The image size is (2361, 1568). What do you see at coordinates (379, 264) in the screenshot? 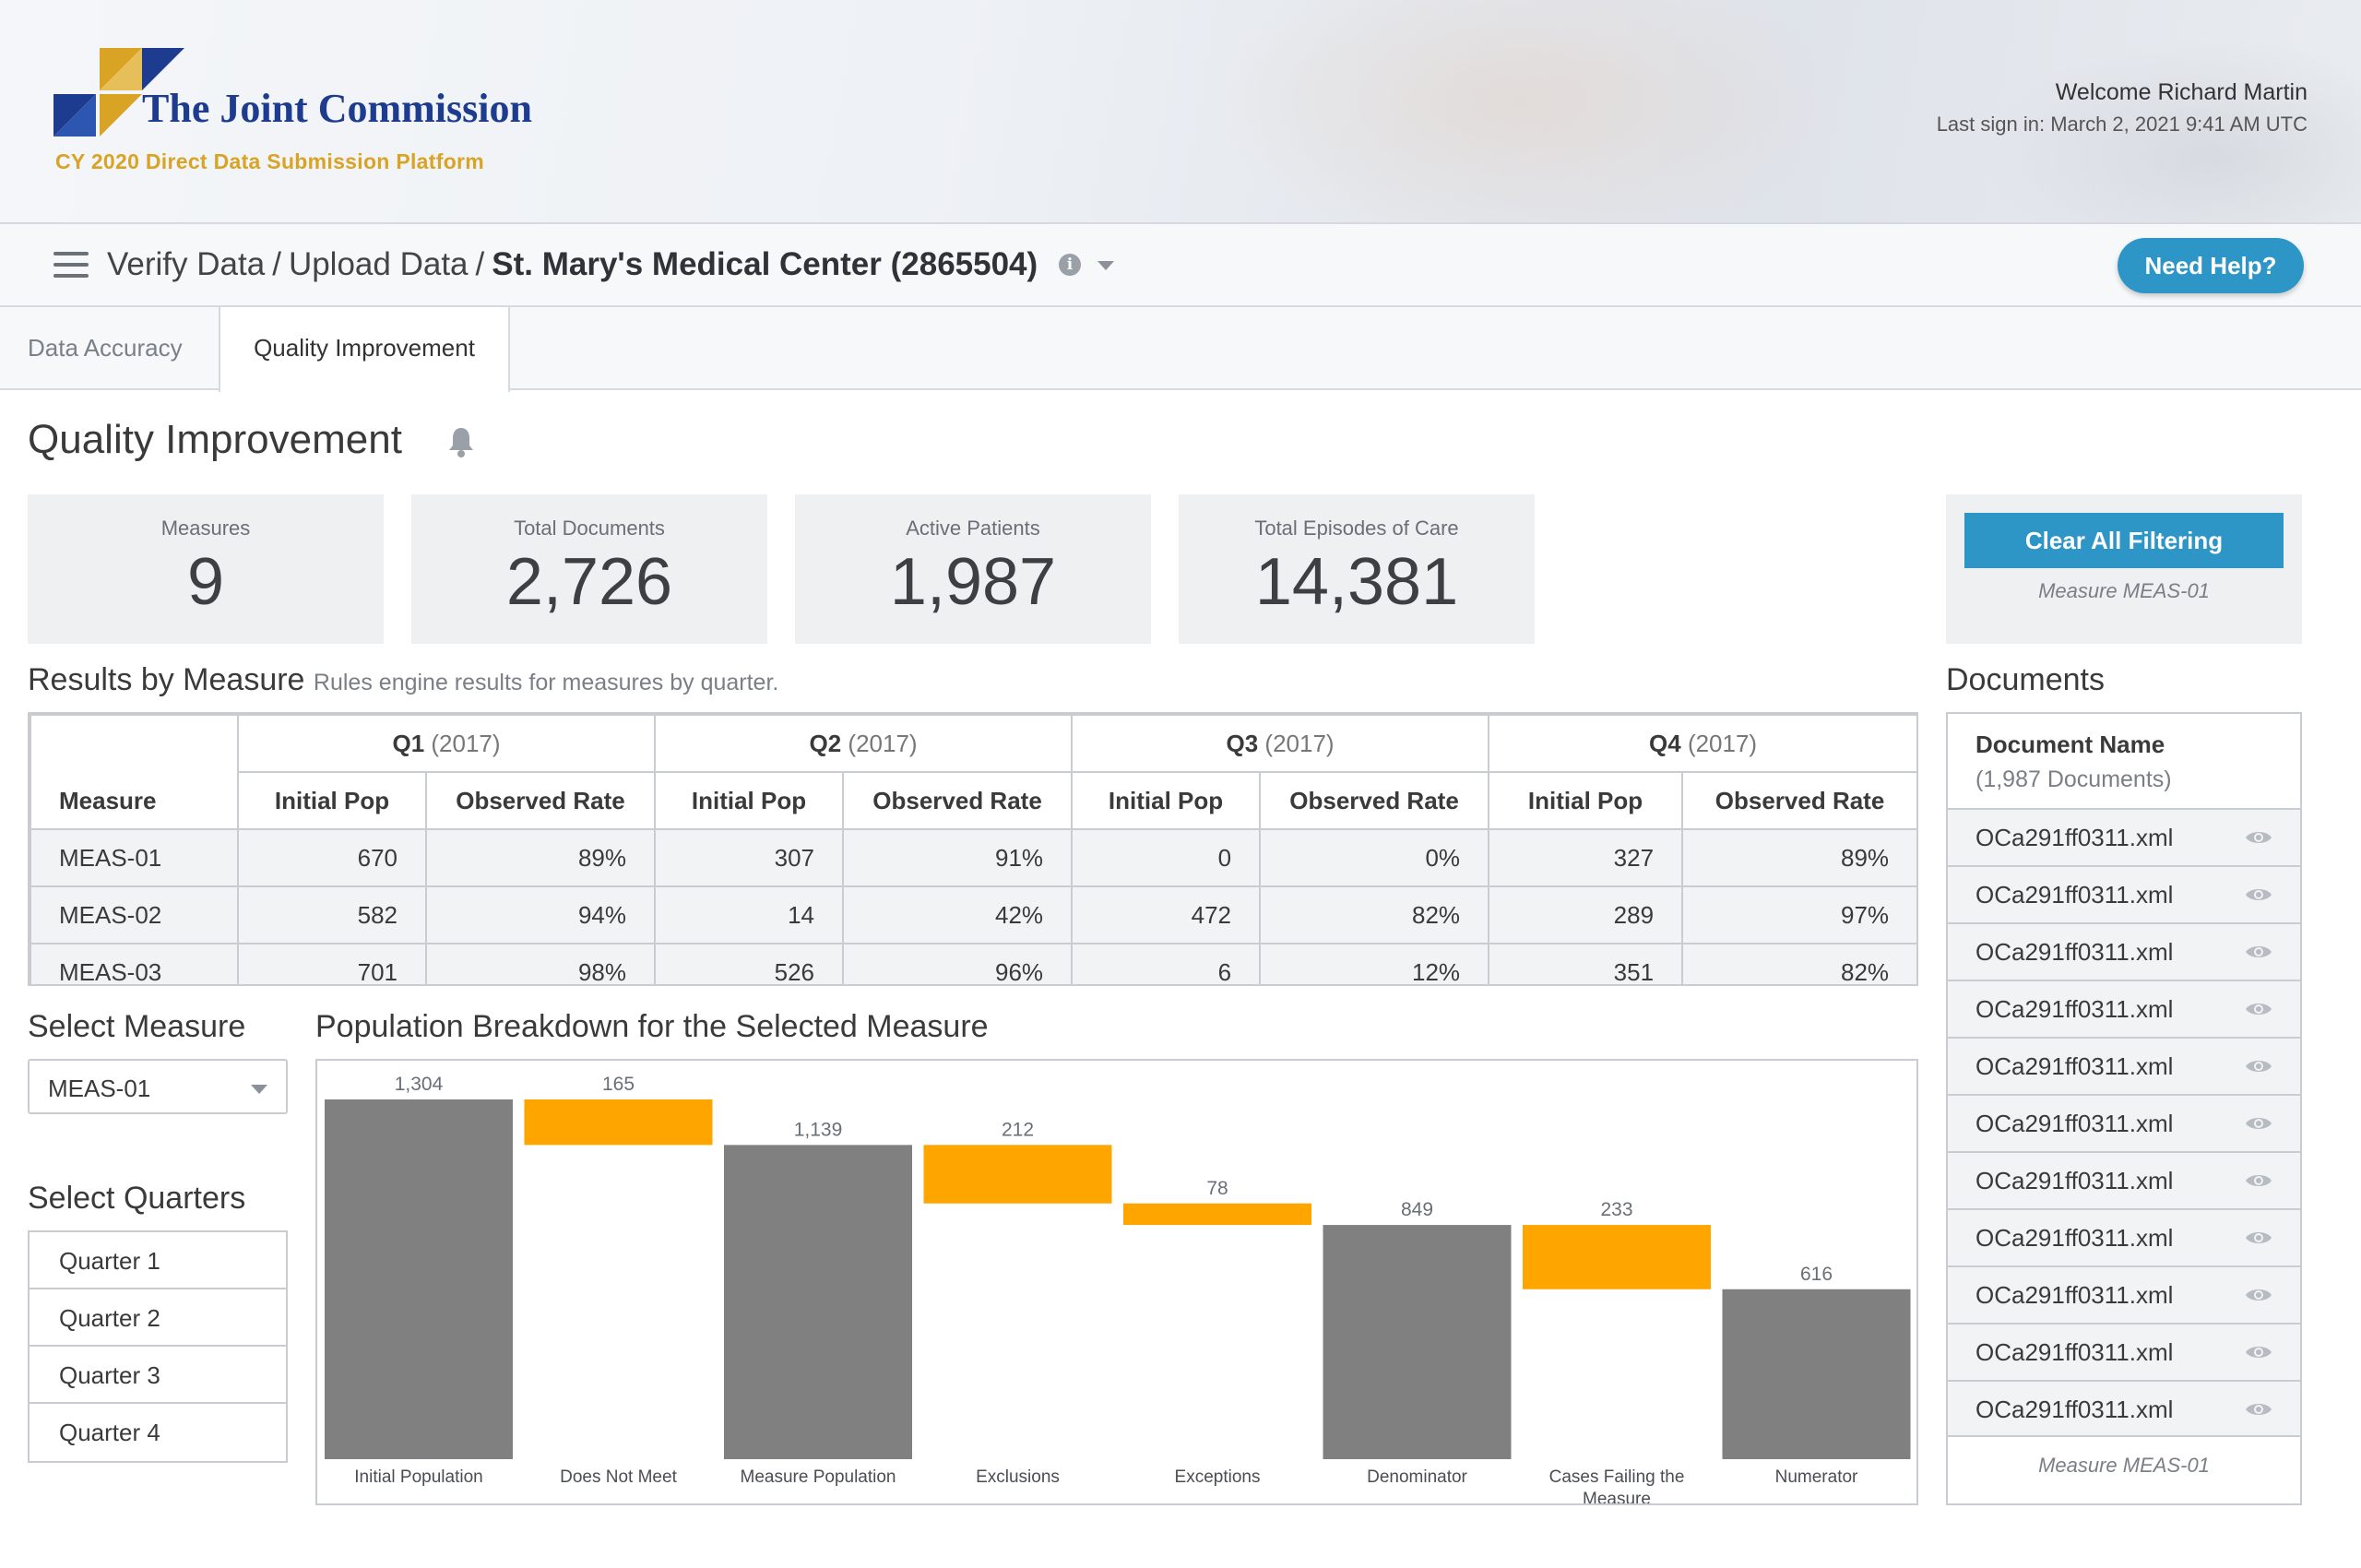
I see `breadcrumb-upload-data: Upload Data` at bounding box center [379, 264].